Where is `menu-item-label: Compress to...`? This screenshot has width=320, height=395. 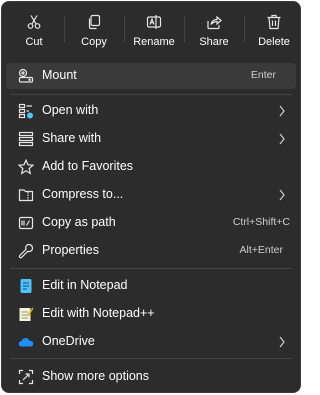 menu-item-label: Compress to... is located at coordinates (83, 194).